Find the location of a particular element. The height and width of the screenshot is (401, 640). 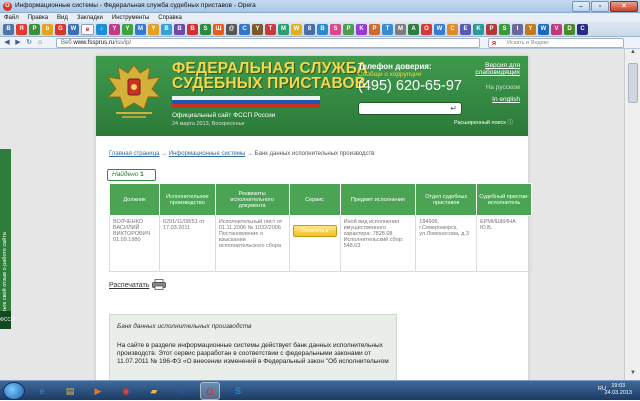

printer-icon is located at coordinates (159, 284).